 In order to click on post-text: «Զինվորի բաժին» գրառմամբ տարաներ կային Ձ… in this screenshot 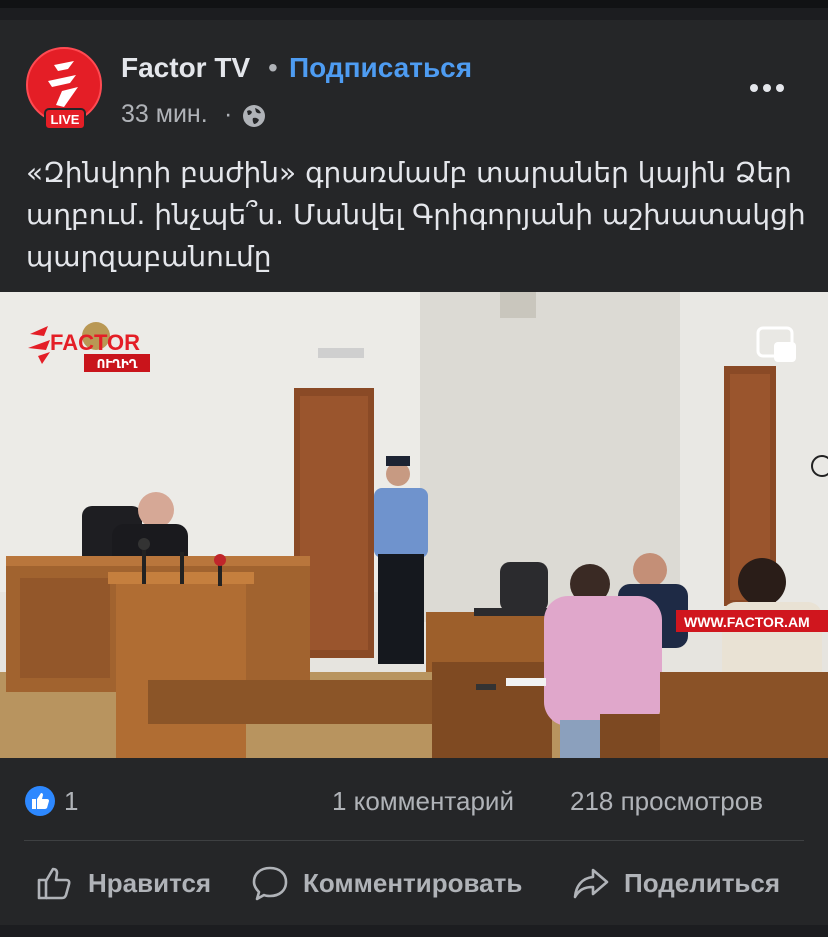, I will do `click(416, 214)`.